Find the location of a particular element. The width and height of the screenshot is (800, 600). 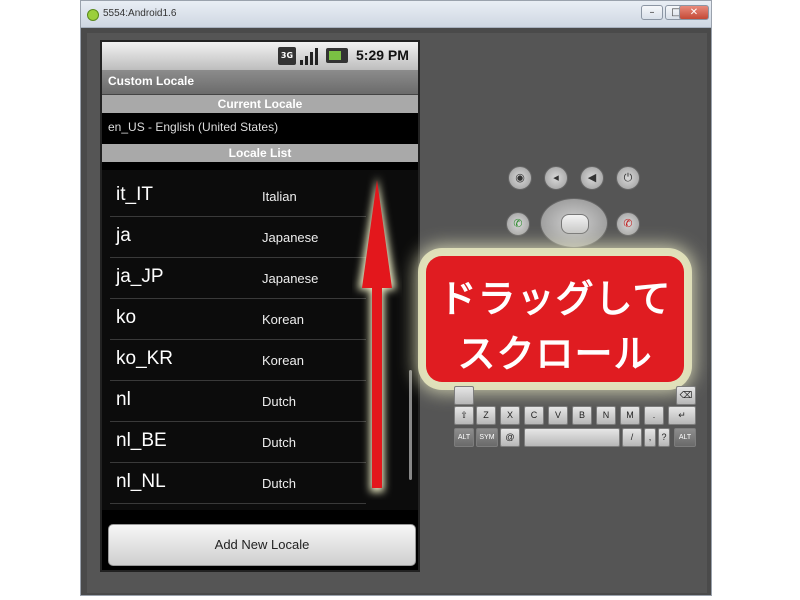

current-locale-header: Current Locale is located at coordinates (260, 104).